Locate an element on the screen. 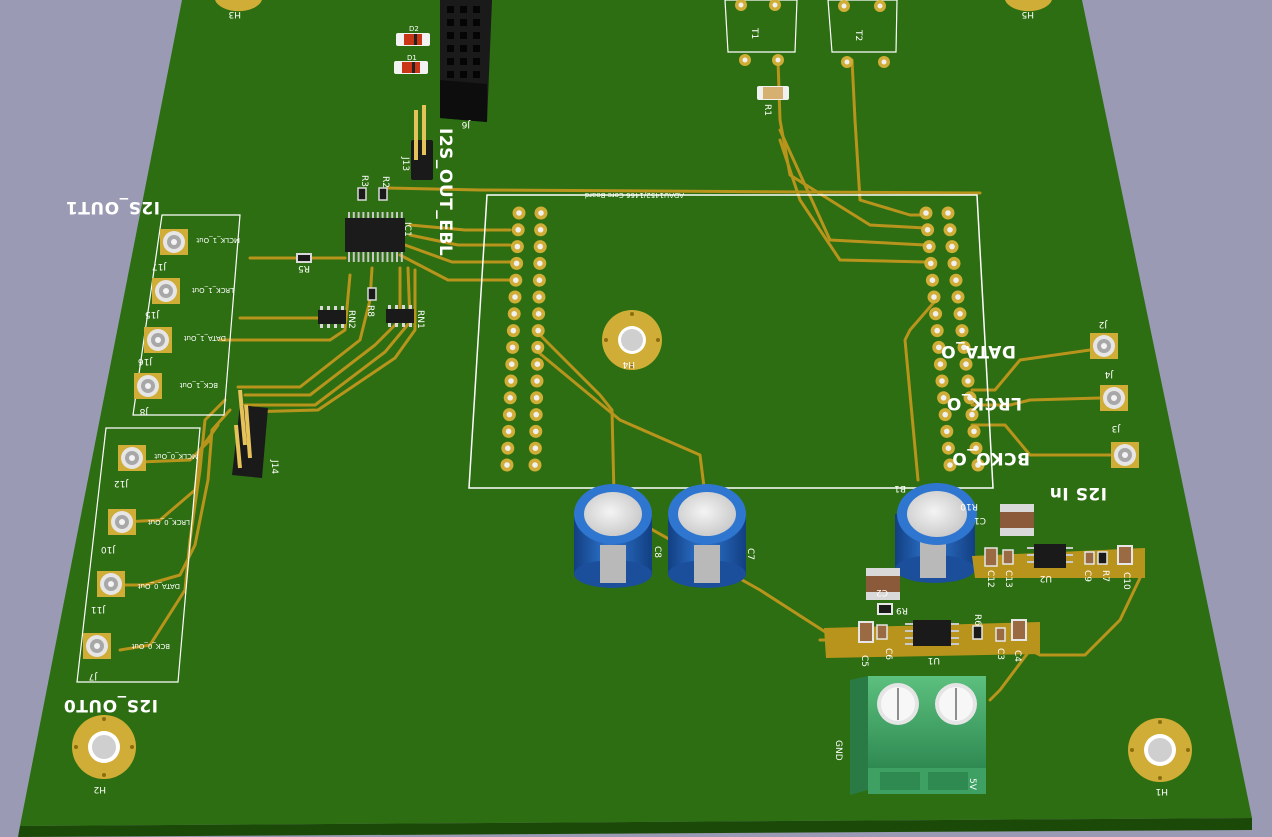 This screenshot has width=1272, height=837. ref-j16: J16 is located at coordinates (145, 361).